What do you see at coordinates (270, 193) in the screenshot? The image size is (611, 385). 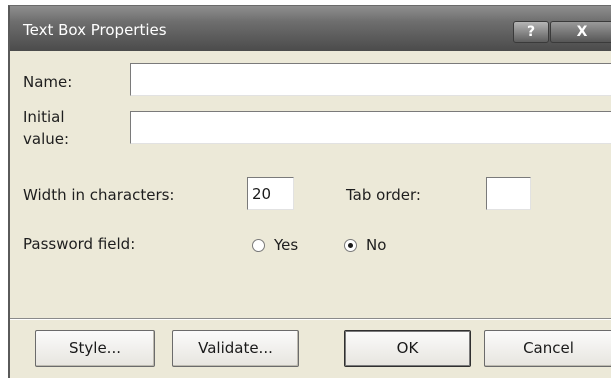 I see `width-field` at bounding box center [270, 193].